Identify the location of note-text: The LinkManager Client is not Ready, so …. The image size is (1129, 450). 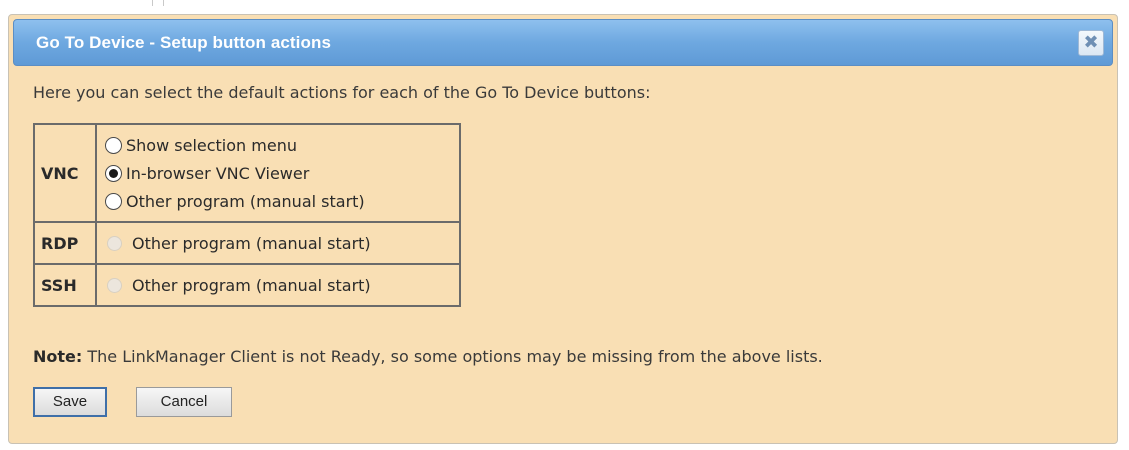
(452, 356).